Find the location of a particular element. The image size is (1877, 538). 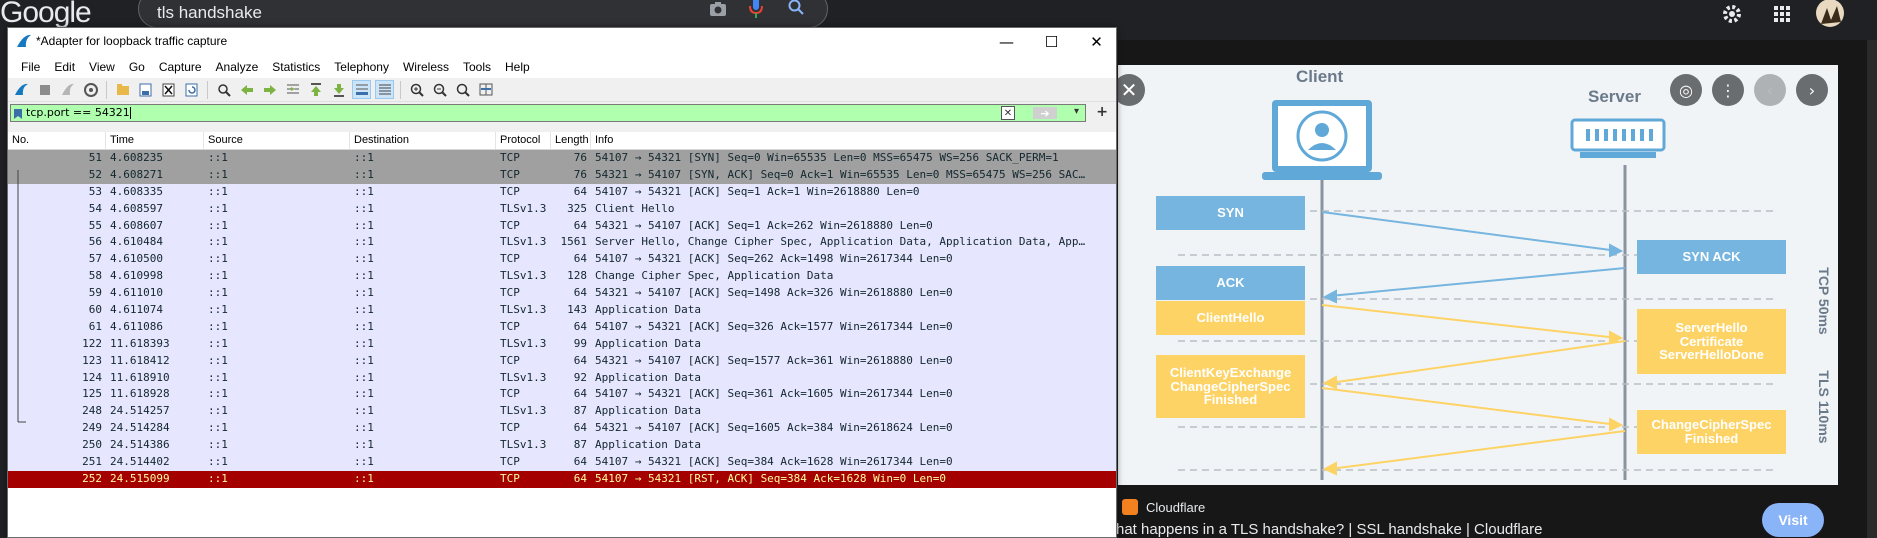

resize-columns-icon is located at coordinates (485, 89).